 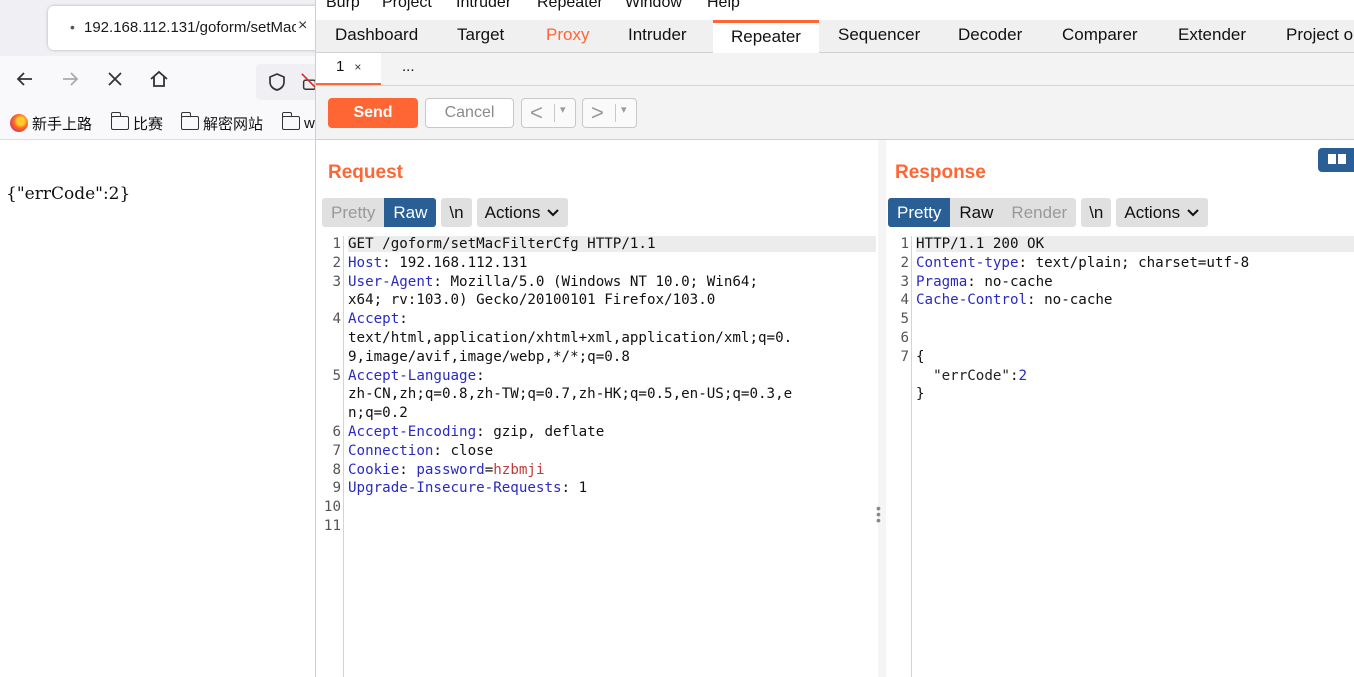 What do you see at coordinates (456, 212) in the screenshot?
I see `request-newline-toggle: \n` at bounding box center [456, 212].